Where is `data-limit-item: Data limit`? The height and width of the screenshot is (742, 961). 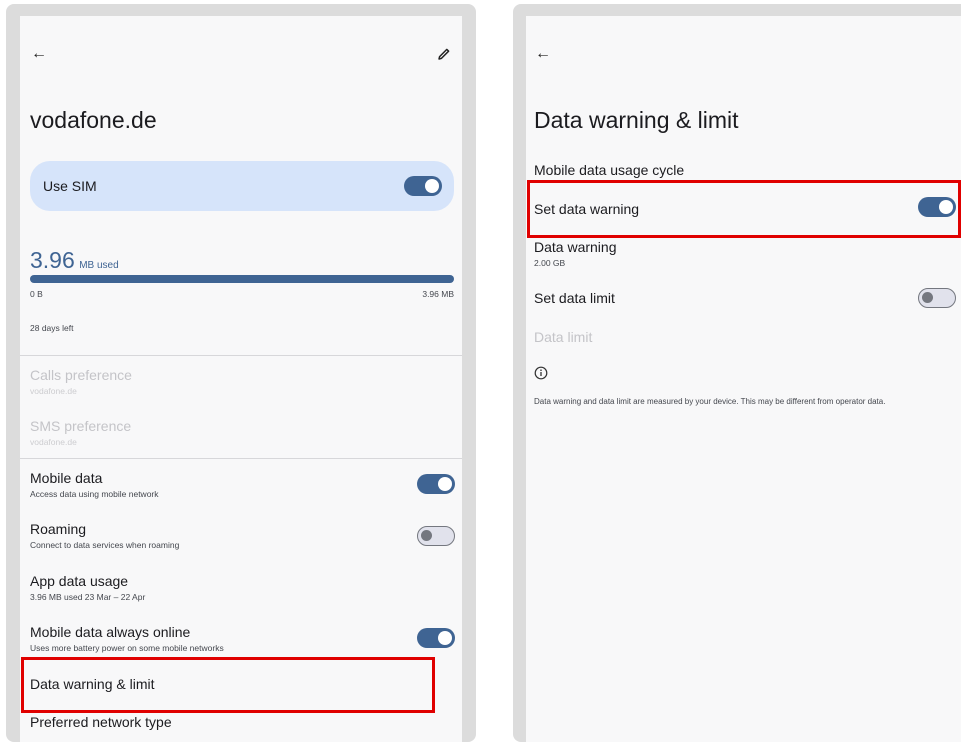 data-limit-item: Data limit is located at coordinates (563, 337).